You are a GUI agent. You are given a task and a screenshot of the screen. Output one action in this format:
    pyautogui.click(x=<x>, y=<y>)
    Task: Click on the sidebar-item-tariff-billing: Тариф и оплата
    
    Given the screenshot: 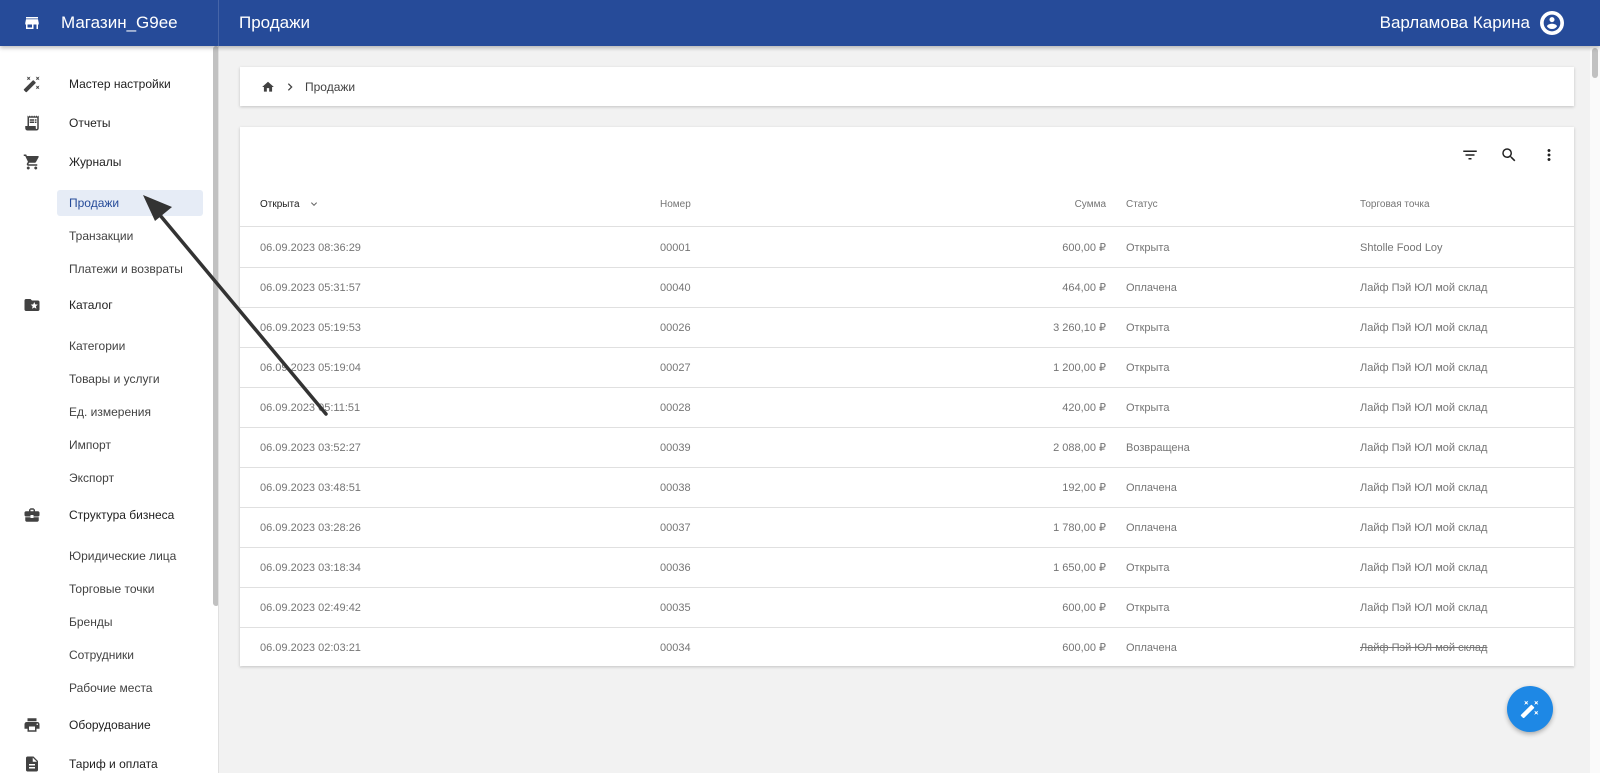 What is the action you would take?
    pyautogui.click(x=104, y=759)
    